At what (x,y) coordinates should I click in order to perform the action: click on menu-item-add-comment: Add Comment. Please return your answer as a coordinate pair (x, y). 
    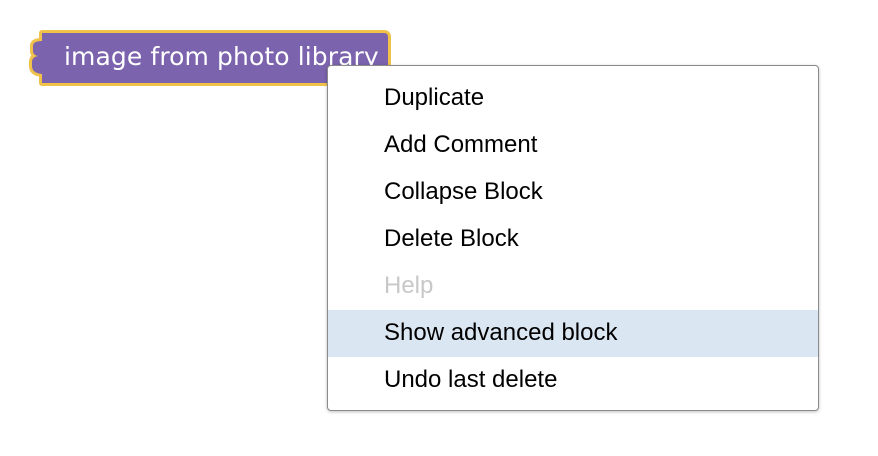
    Looking at the image, I should click on (573, 145).